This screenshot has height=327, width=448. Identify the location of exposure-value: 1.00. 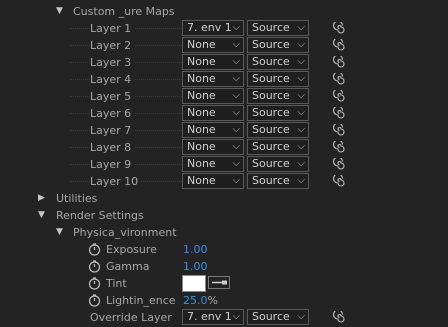
(195, 249).